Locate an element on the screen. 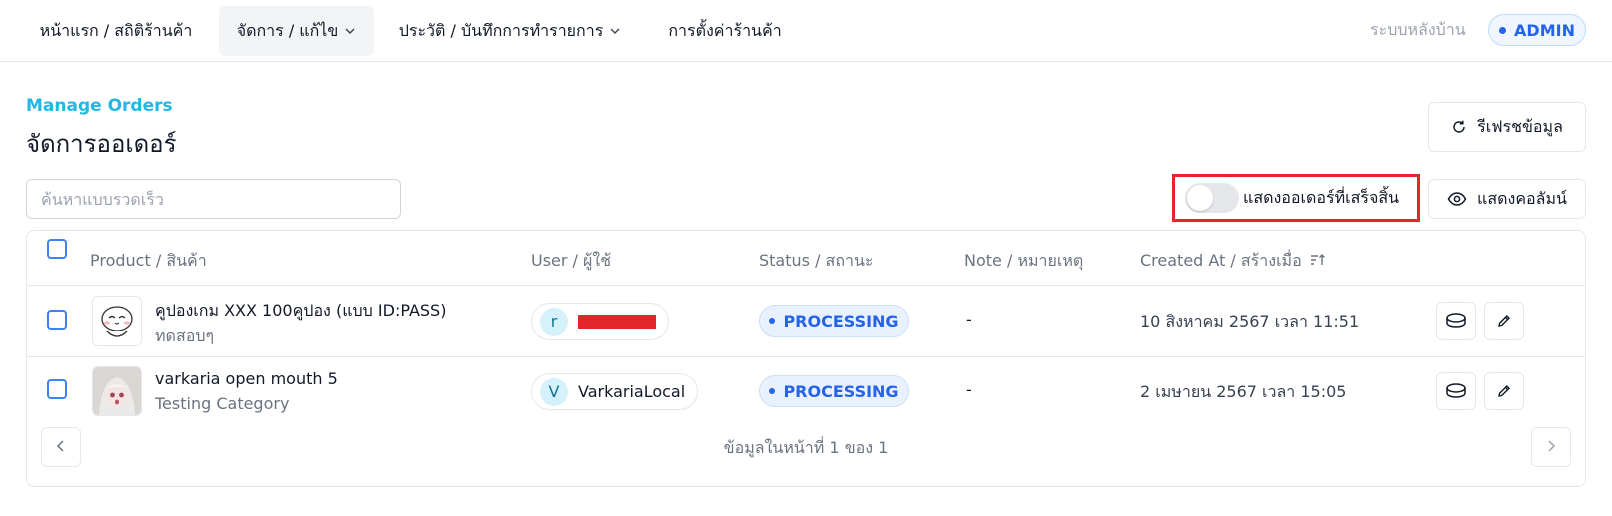 The height and width of the screenshot is (516, 1612). column-header-label: Note / หมายเหตุ is located at coordinates (1024, 260).